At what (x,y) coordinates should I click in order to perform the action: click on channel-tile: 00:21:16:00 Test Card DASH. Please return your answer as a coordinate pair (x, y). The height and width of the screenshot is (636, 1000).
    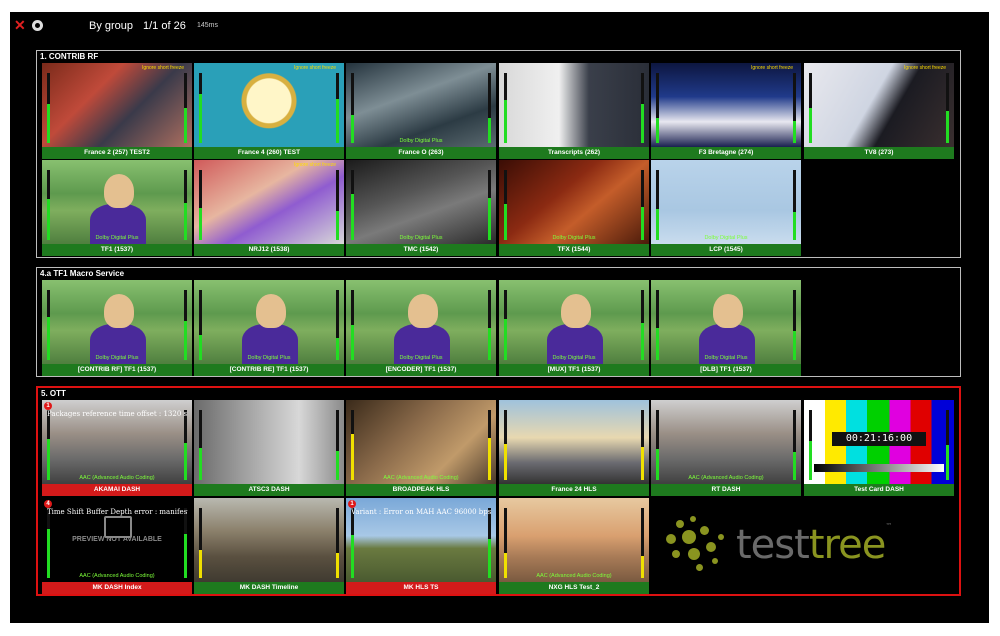
    Looking at the image, I should click on (879, 448).